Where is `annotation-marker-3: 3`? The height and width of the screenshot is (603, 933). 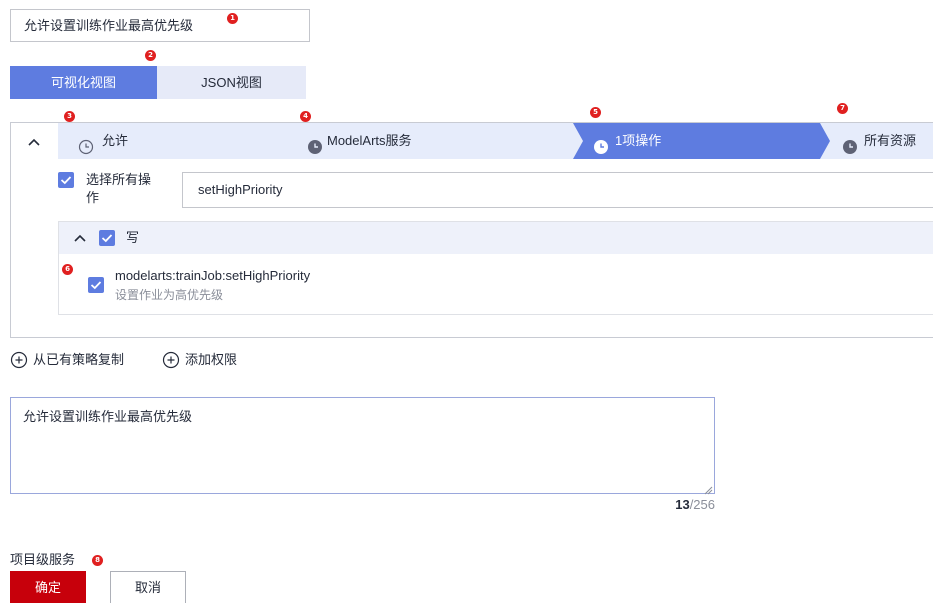 annotation-marker-3: 3 is located at coordinates (69, 116).